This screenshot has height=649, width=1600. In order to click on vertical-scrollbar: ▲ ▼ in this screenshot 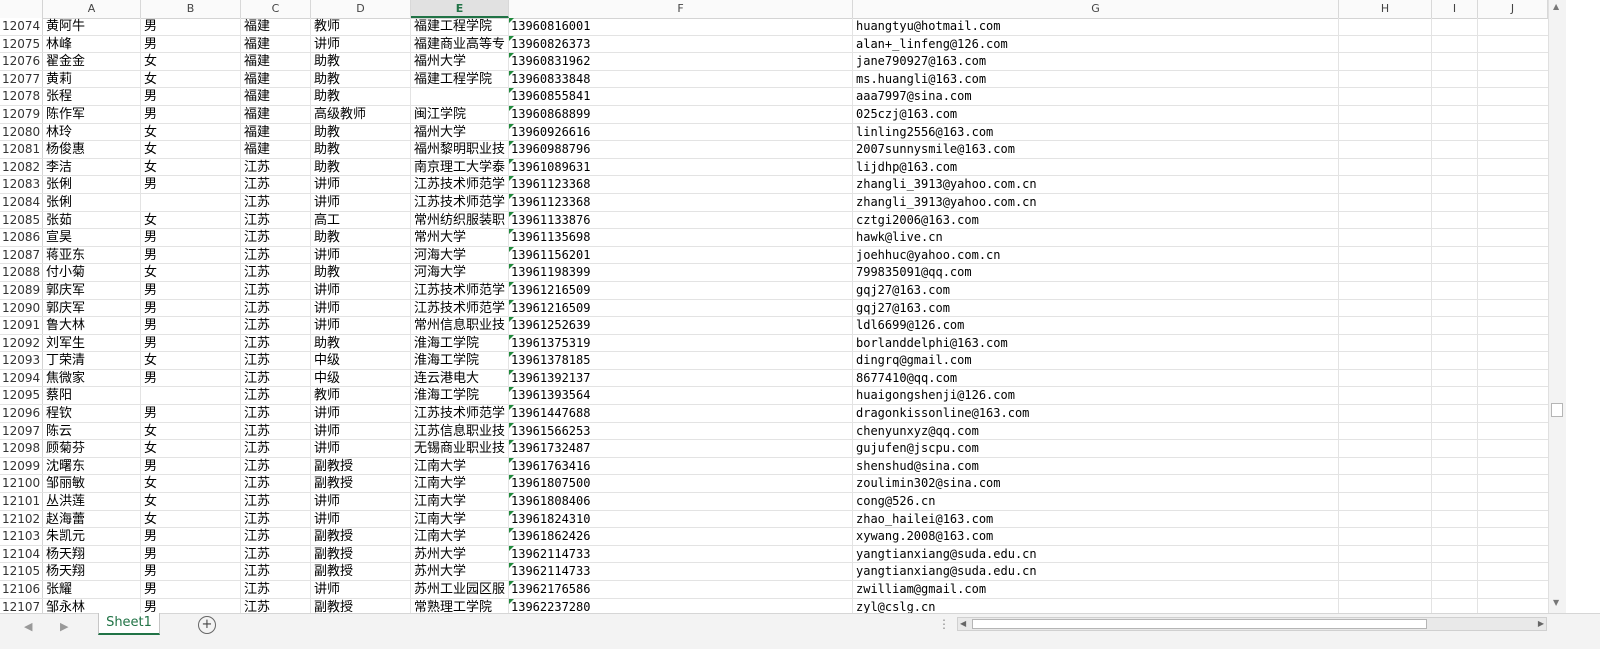, I will do `click(1557, 306)`.